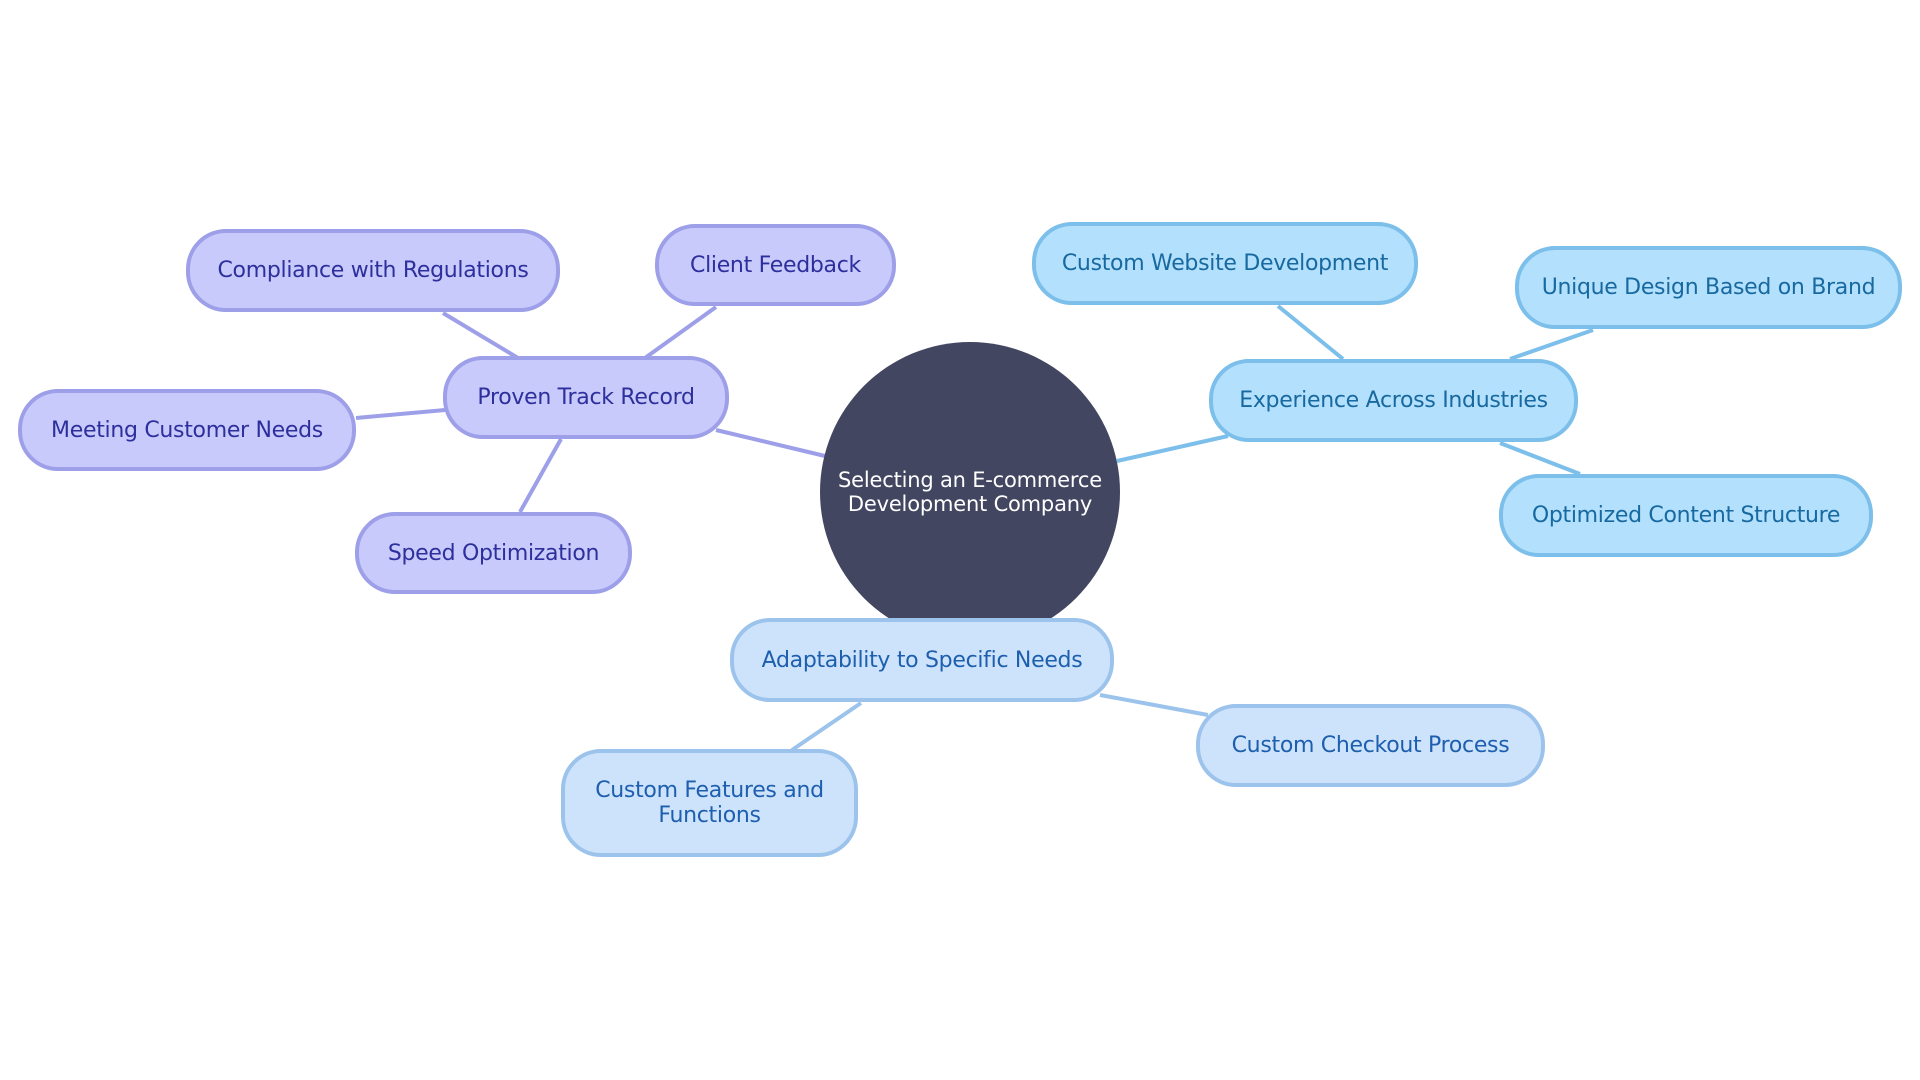 The height and width of the screenshot is (1080, 1920). I want to click on node-label: Adaptability to Specific Needs, so click(922, 660).